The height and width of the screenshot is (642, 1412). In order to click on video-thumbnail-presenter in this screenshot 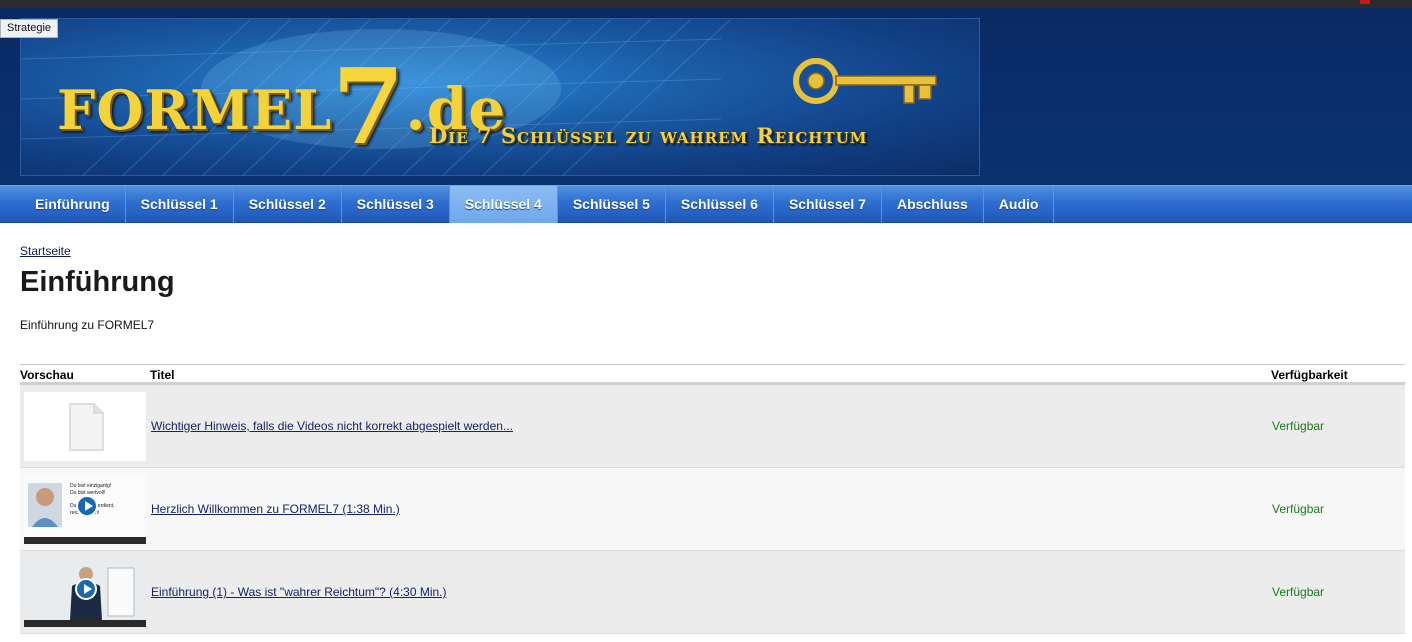, I will do `click(85, 592)`.